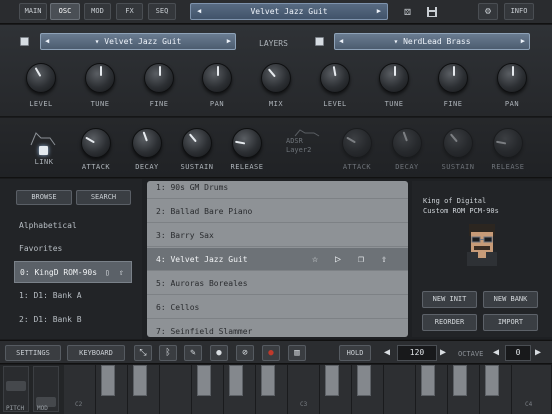  I want to click on reorder-button: REORDER, so click(449, 322).